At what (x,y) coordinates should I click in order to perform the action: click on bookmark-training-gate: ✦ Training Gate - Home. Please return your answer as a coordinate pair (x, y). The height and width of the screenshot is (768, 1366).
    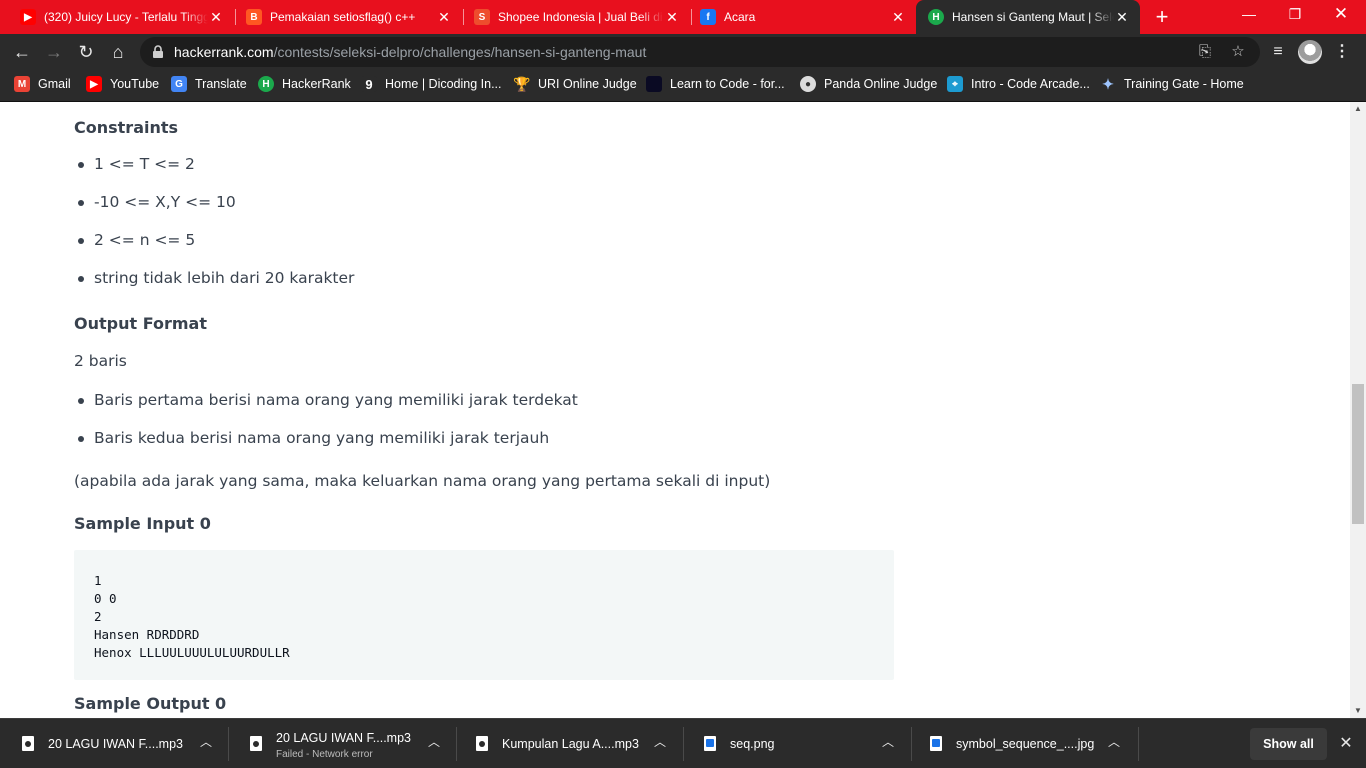
    Looking at the image, I should click on (1172, 84).